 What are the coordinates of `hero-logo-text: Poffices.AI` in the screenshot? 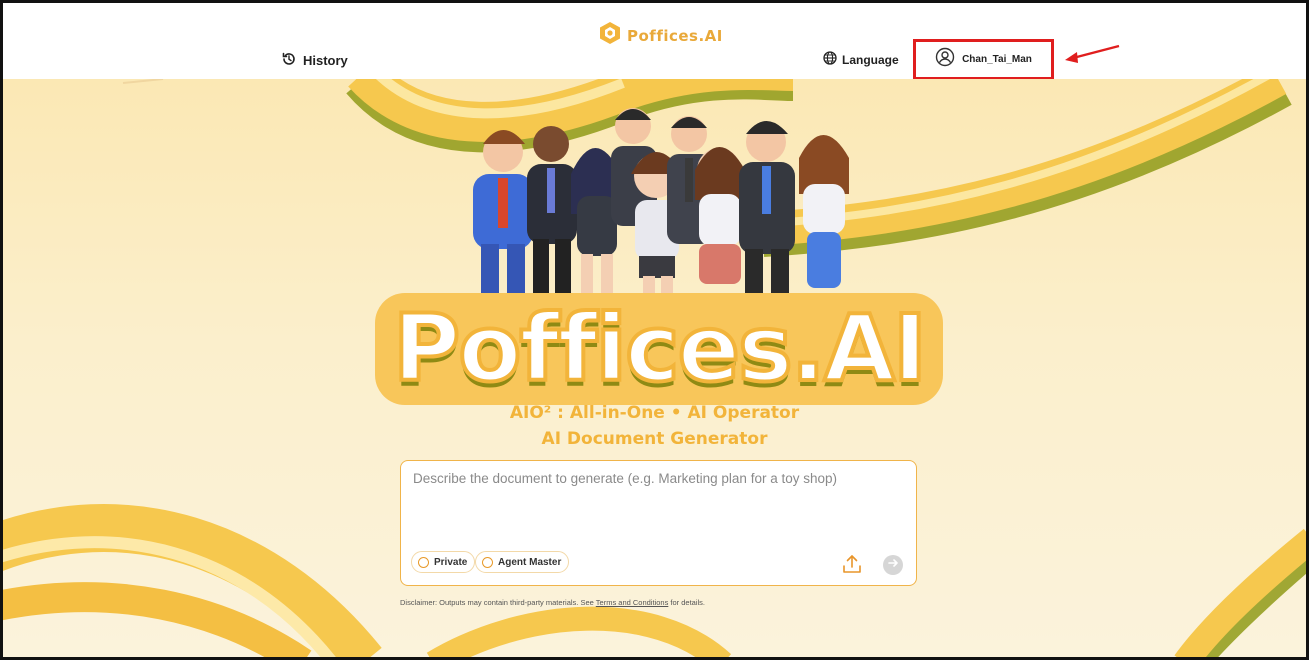 It's located at (659, 349).